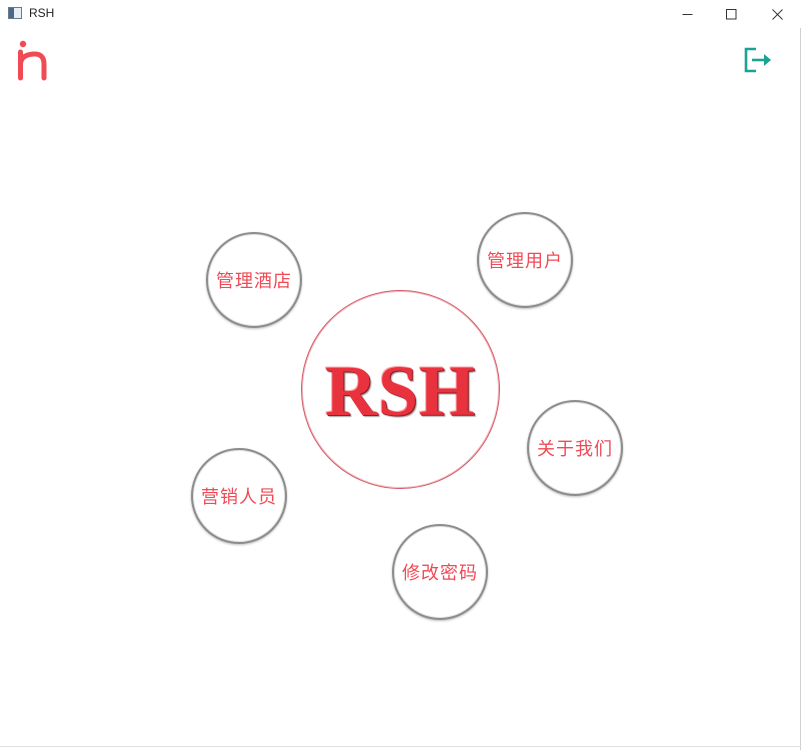  I want to click on marketing-staff-button: 营销人员, so click(239, 496).